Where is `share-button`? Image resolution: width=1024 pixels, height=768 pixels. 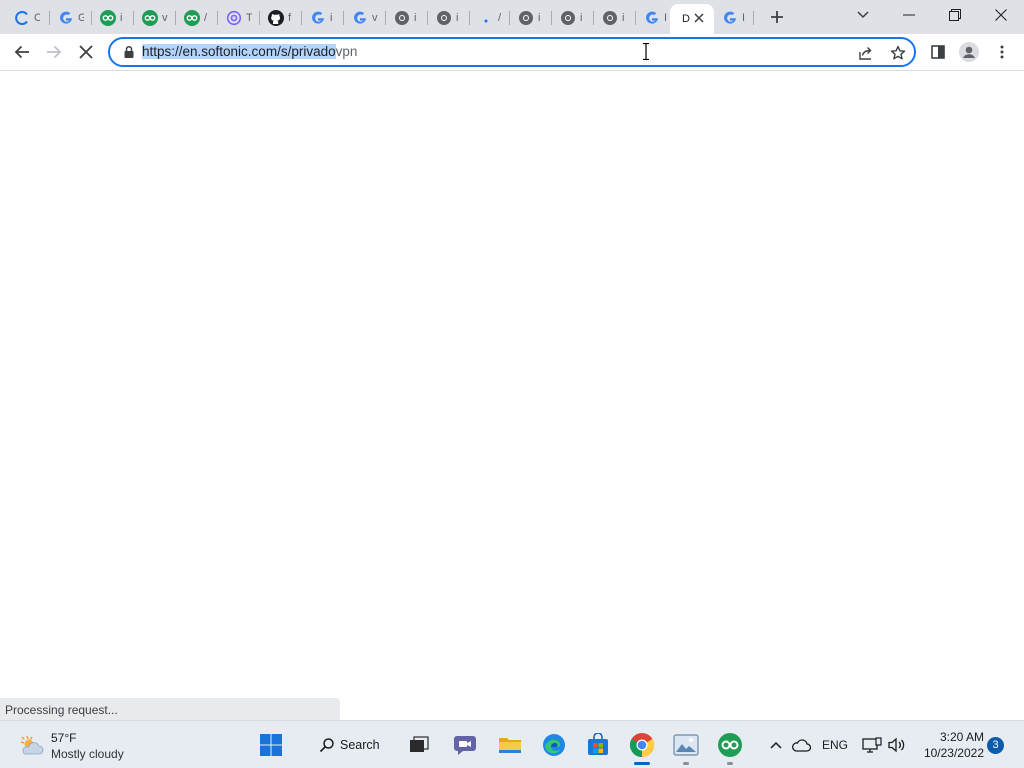
share-button is located at coordinates (866, 53).